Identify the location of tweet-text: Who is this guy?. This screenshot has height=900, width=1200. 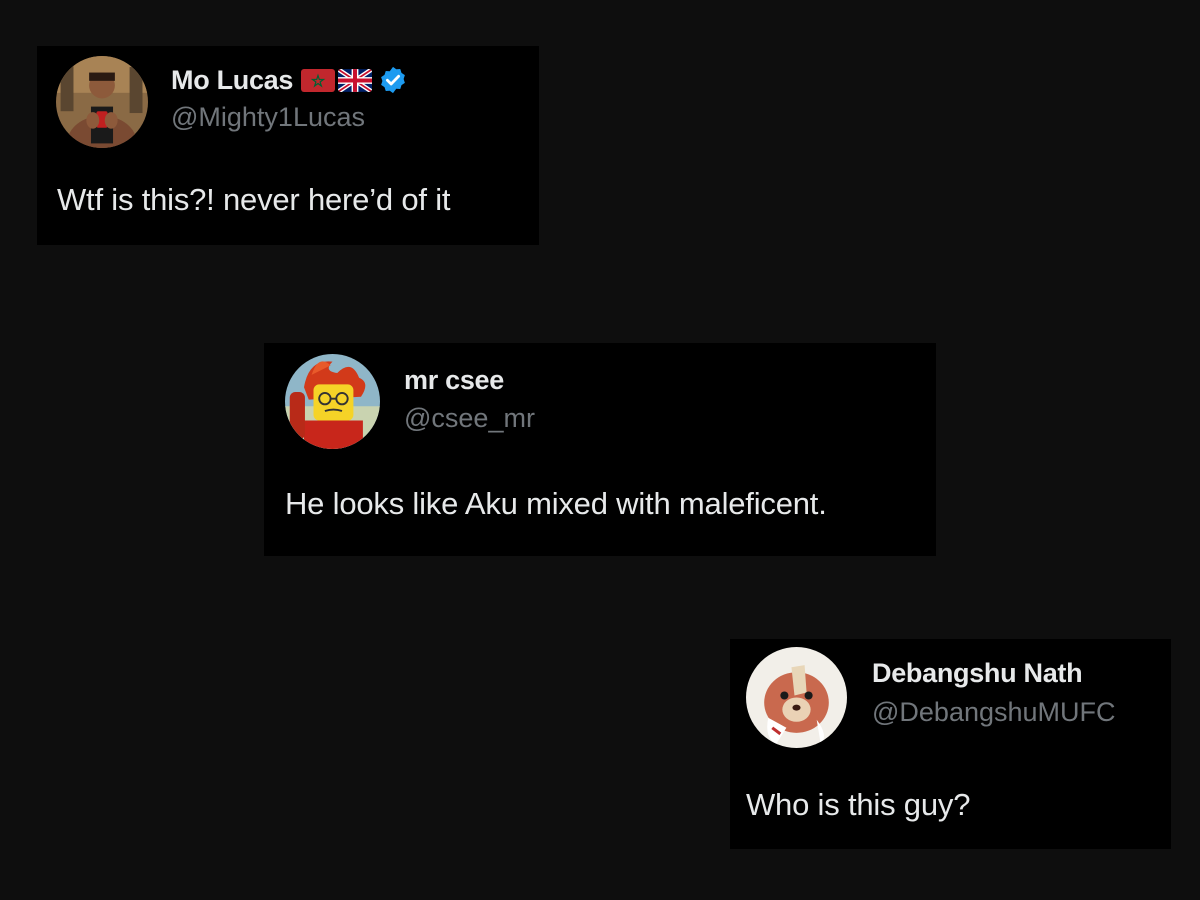
(858, 804).